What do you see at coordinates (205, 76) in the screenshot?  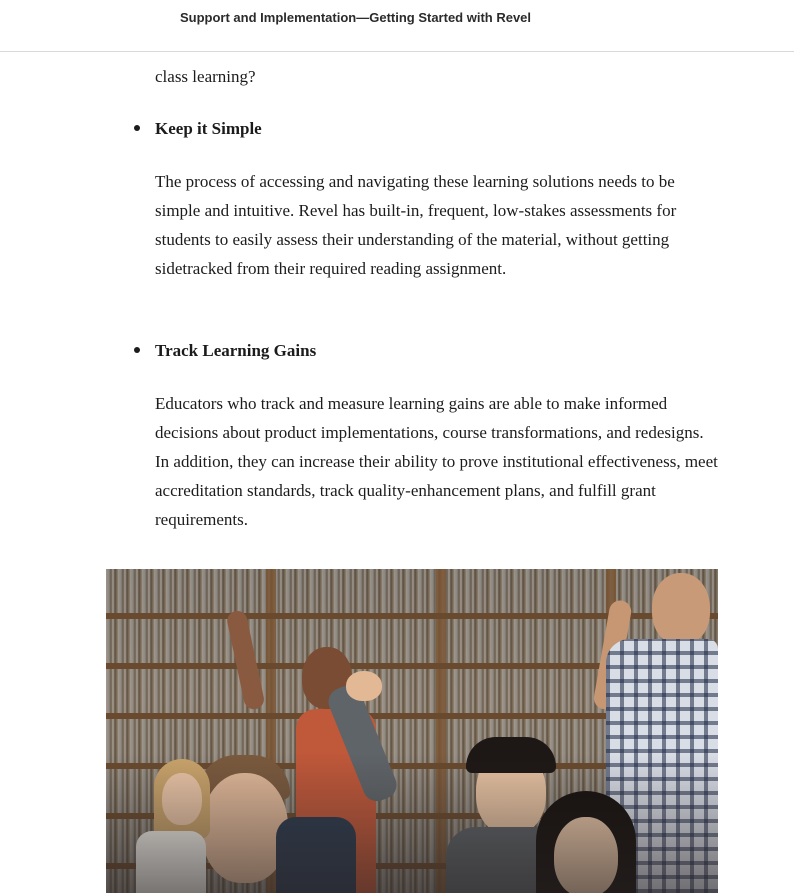 I see `previous-paragraph-last-line: class learning?` at bounding box center [205, 76].